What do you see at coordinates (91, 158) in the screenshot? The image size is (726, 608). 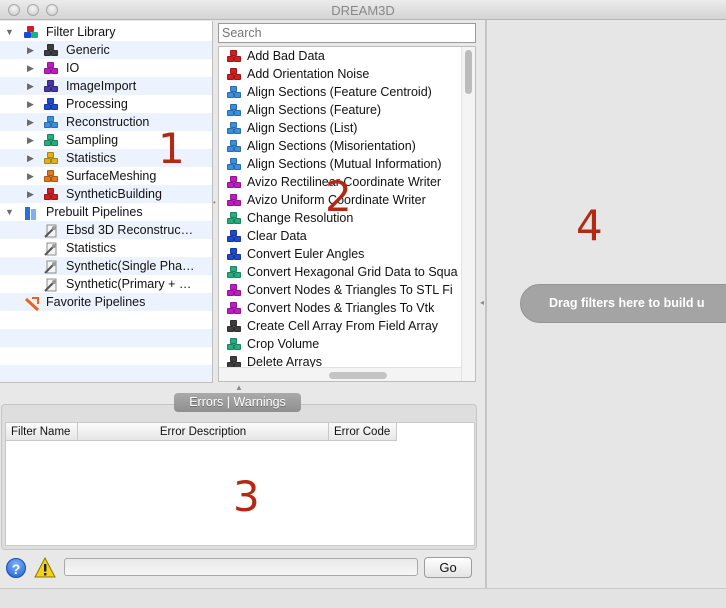 I see `tree-item-label: Statistics` at bounding box center [91, 158].